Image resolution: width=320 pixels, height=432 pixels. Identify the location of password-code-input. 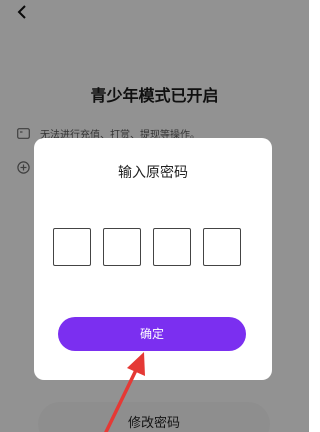
(147, 247).